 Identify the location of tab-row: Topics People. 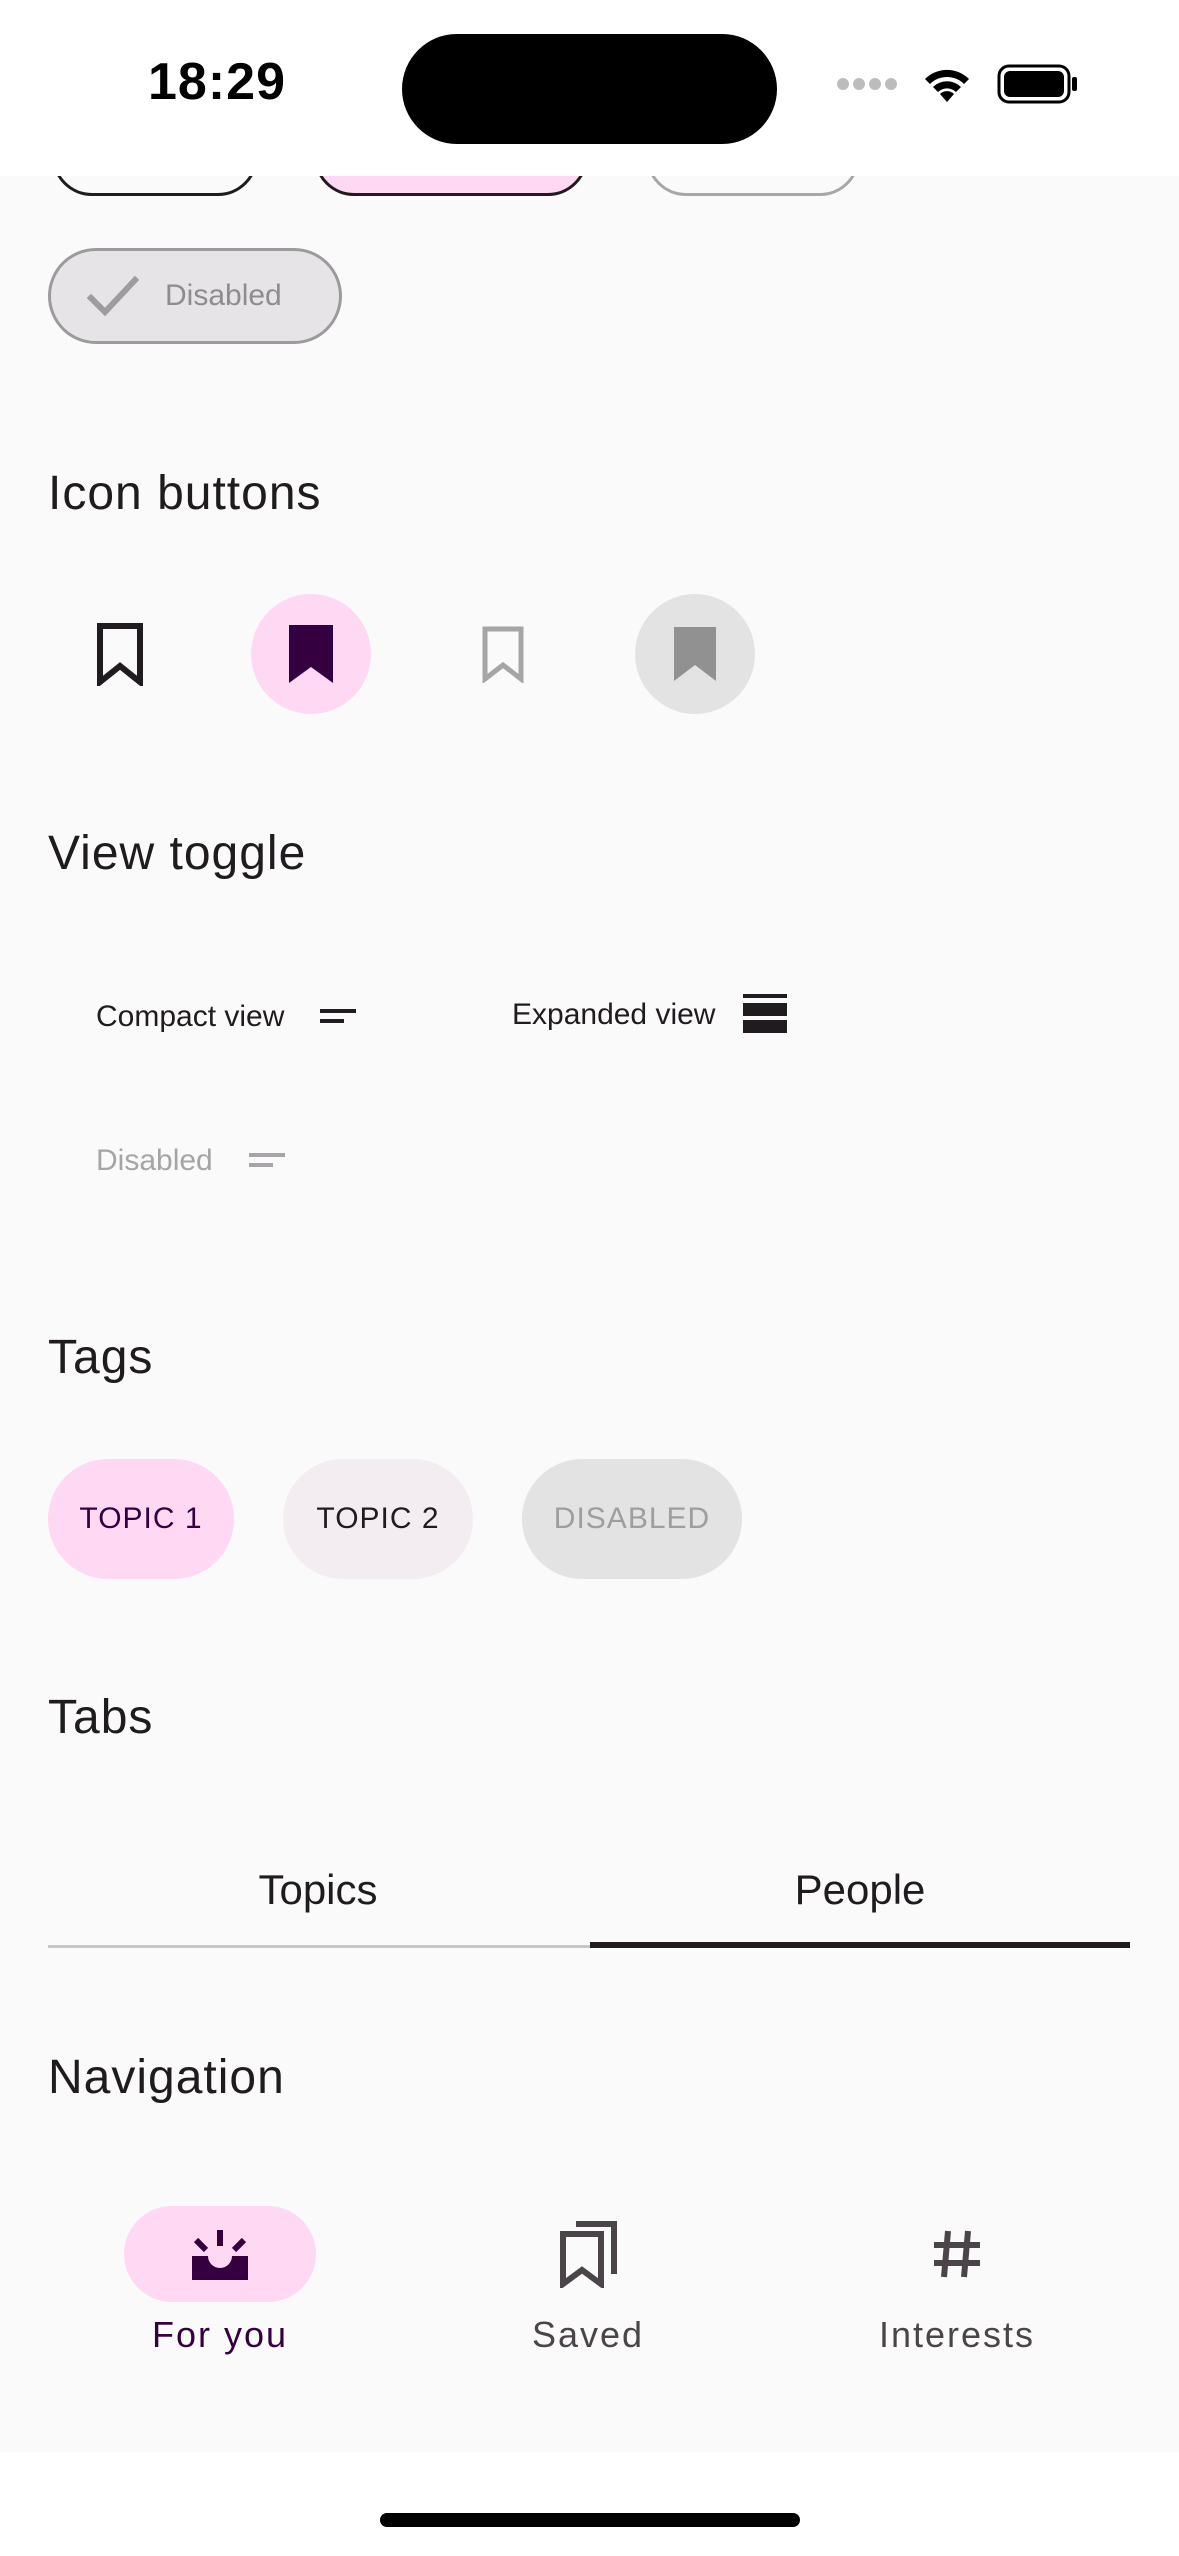
(589, 1867).